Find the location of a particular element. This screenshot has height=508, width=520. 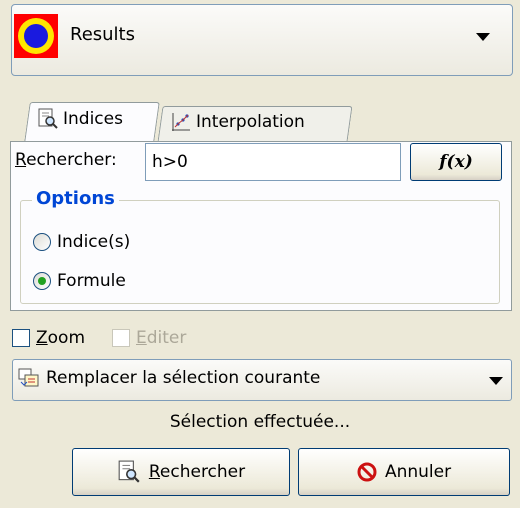

formula-button: f(x) is located at coordinates (456, 162).